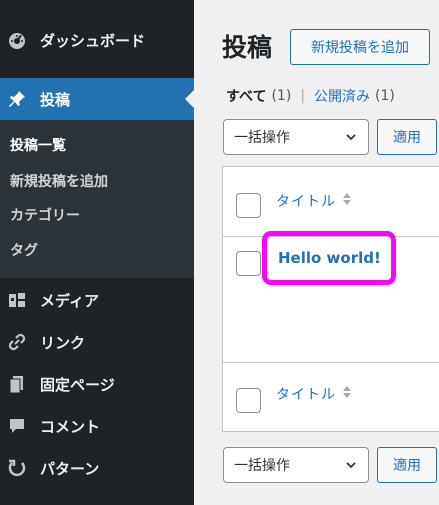 The image size is (439, 505). I want to click on filter-all-count: (1), so click(281, 96).